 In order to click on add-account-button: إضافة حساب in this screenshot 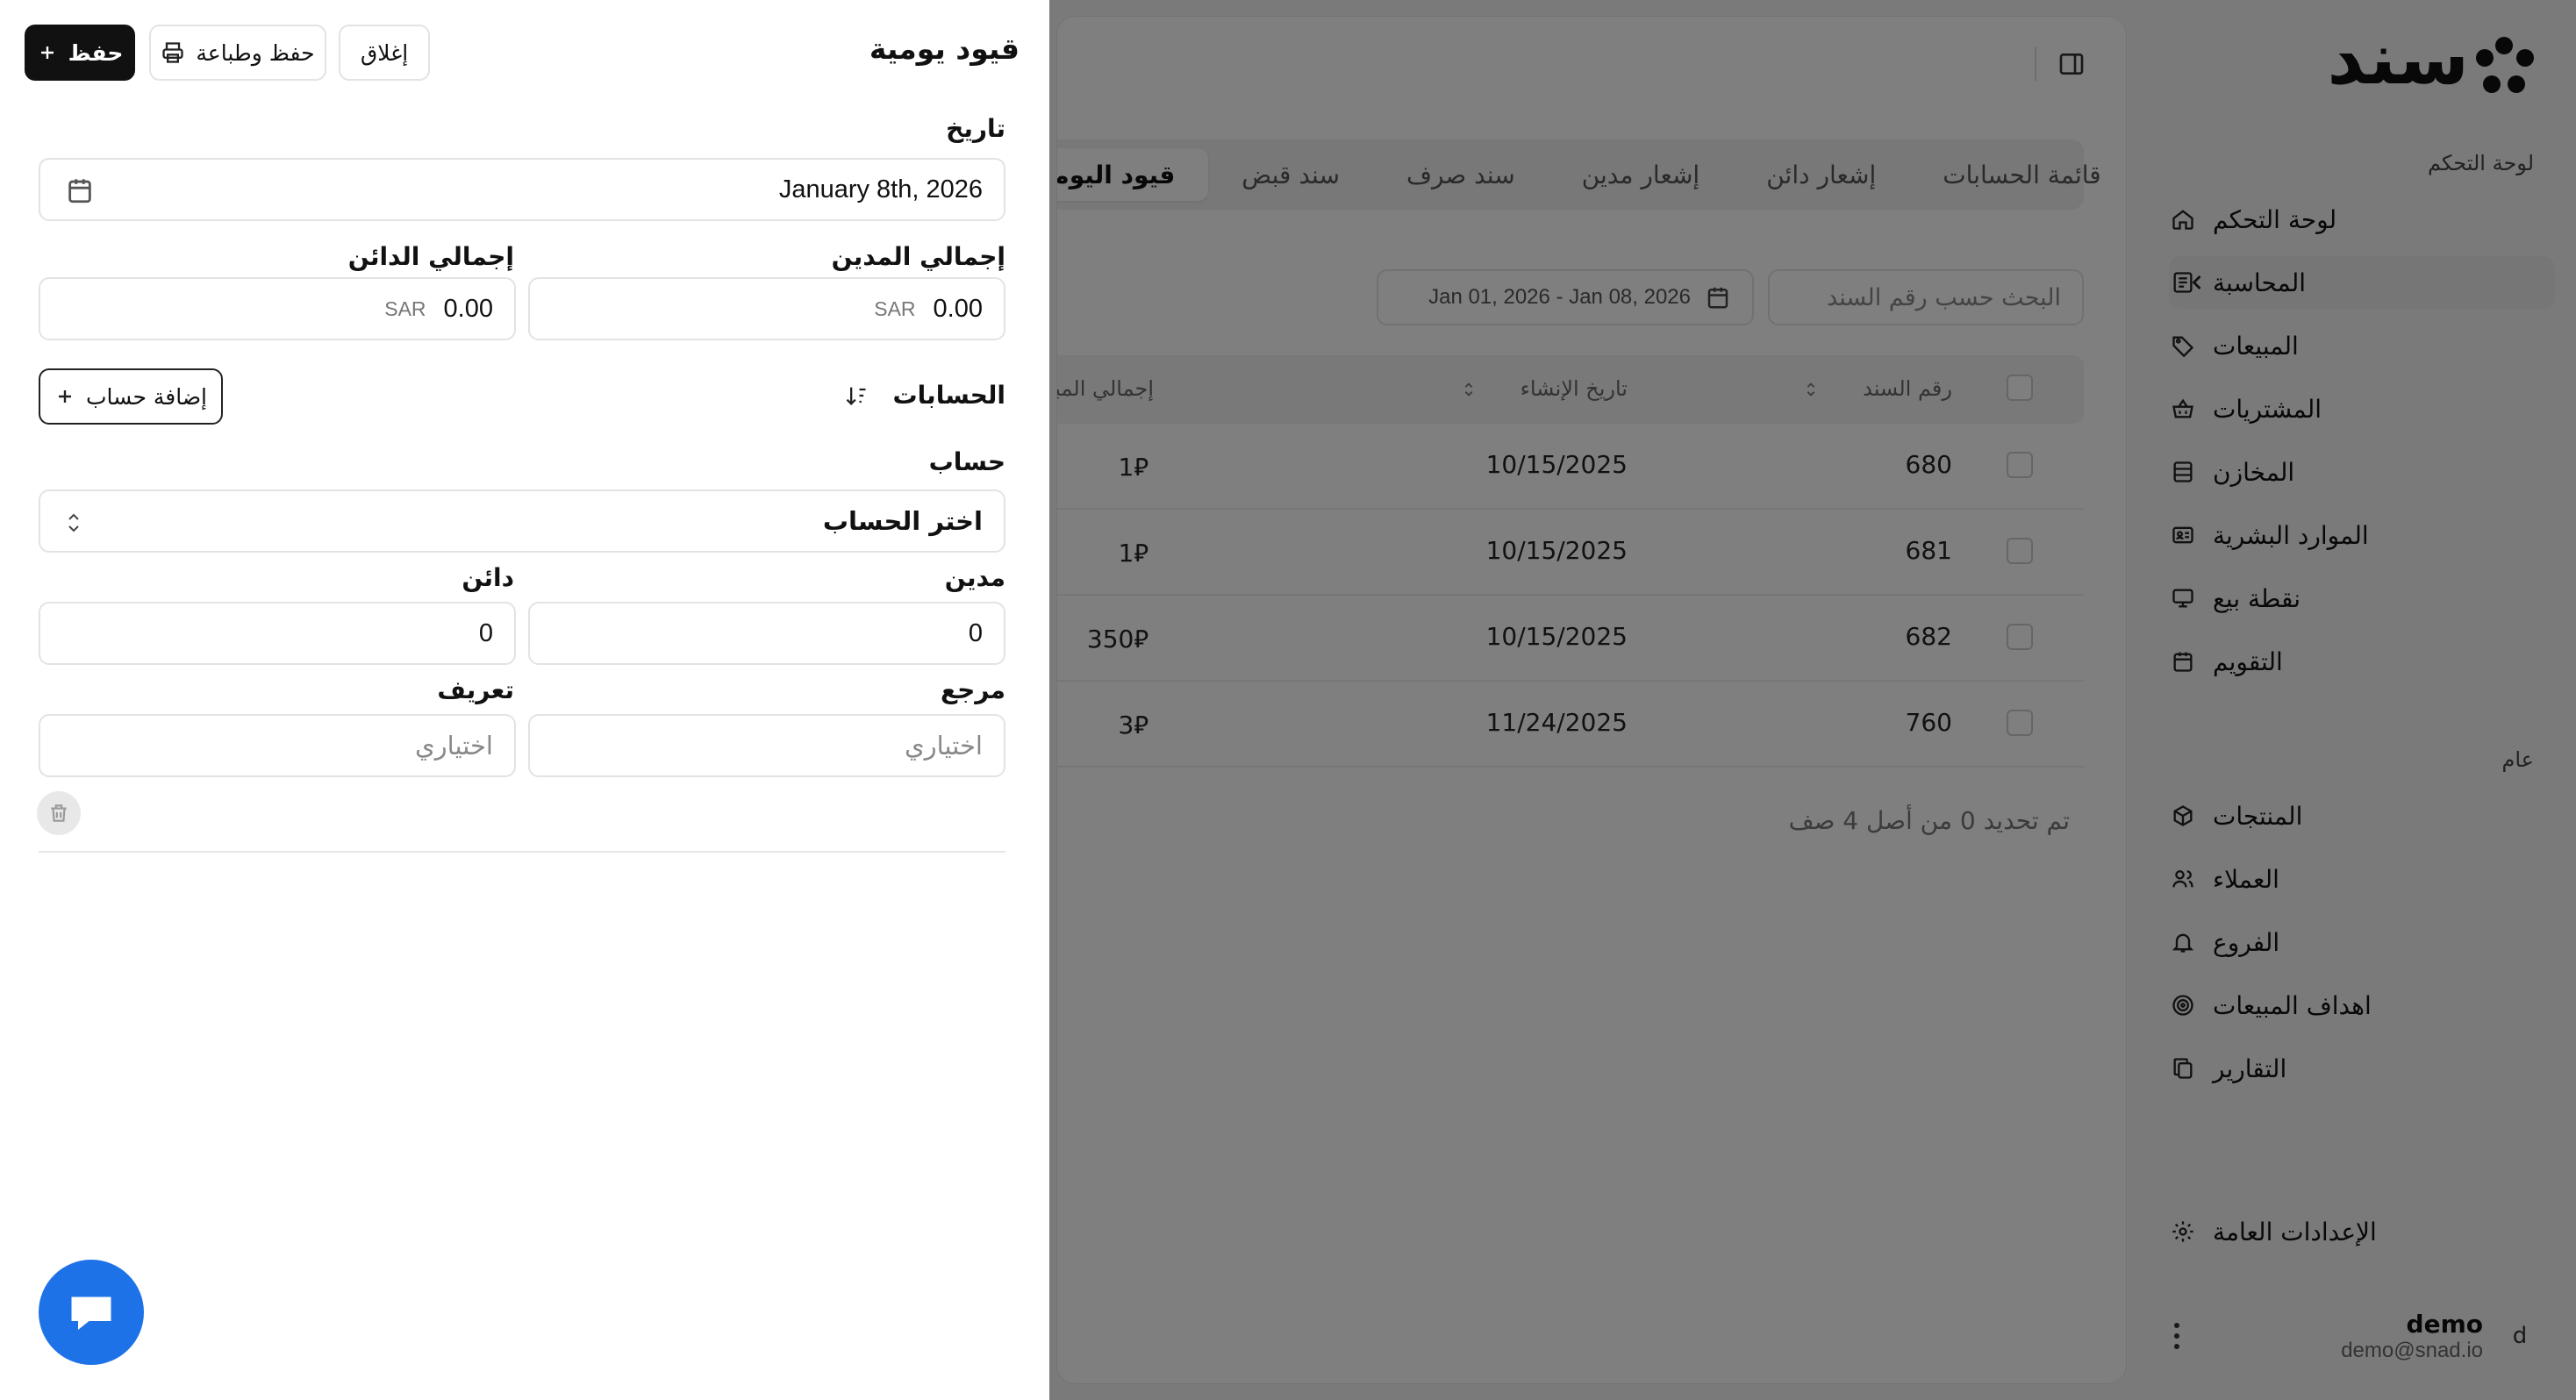, I will do `click(131, 396)`.